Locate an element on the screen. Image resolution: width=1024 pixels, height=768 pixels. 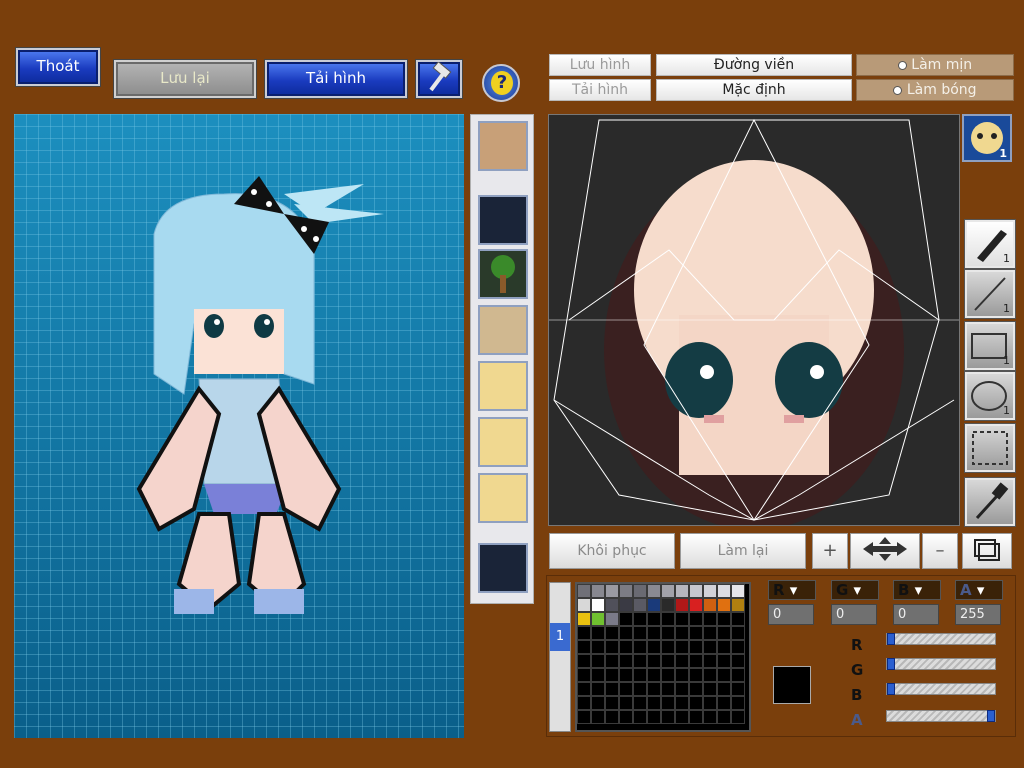
zoom-out-button: – is located at coordinates (940, 551).